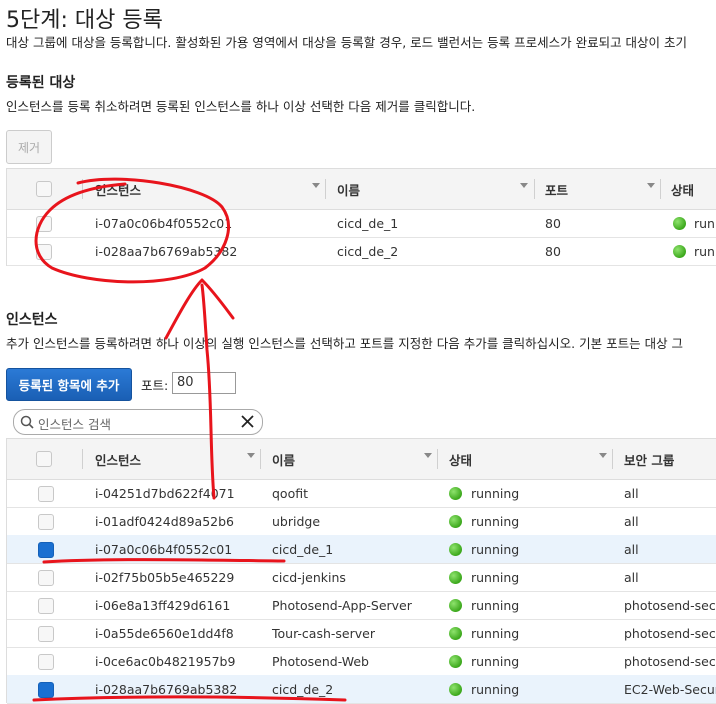 This screenshot has width=716, height=704. I want to click on instance-id: i-01adf0424d89a52b6, so click(164, 521).